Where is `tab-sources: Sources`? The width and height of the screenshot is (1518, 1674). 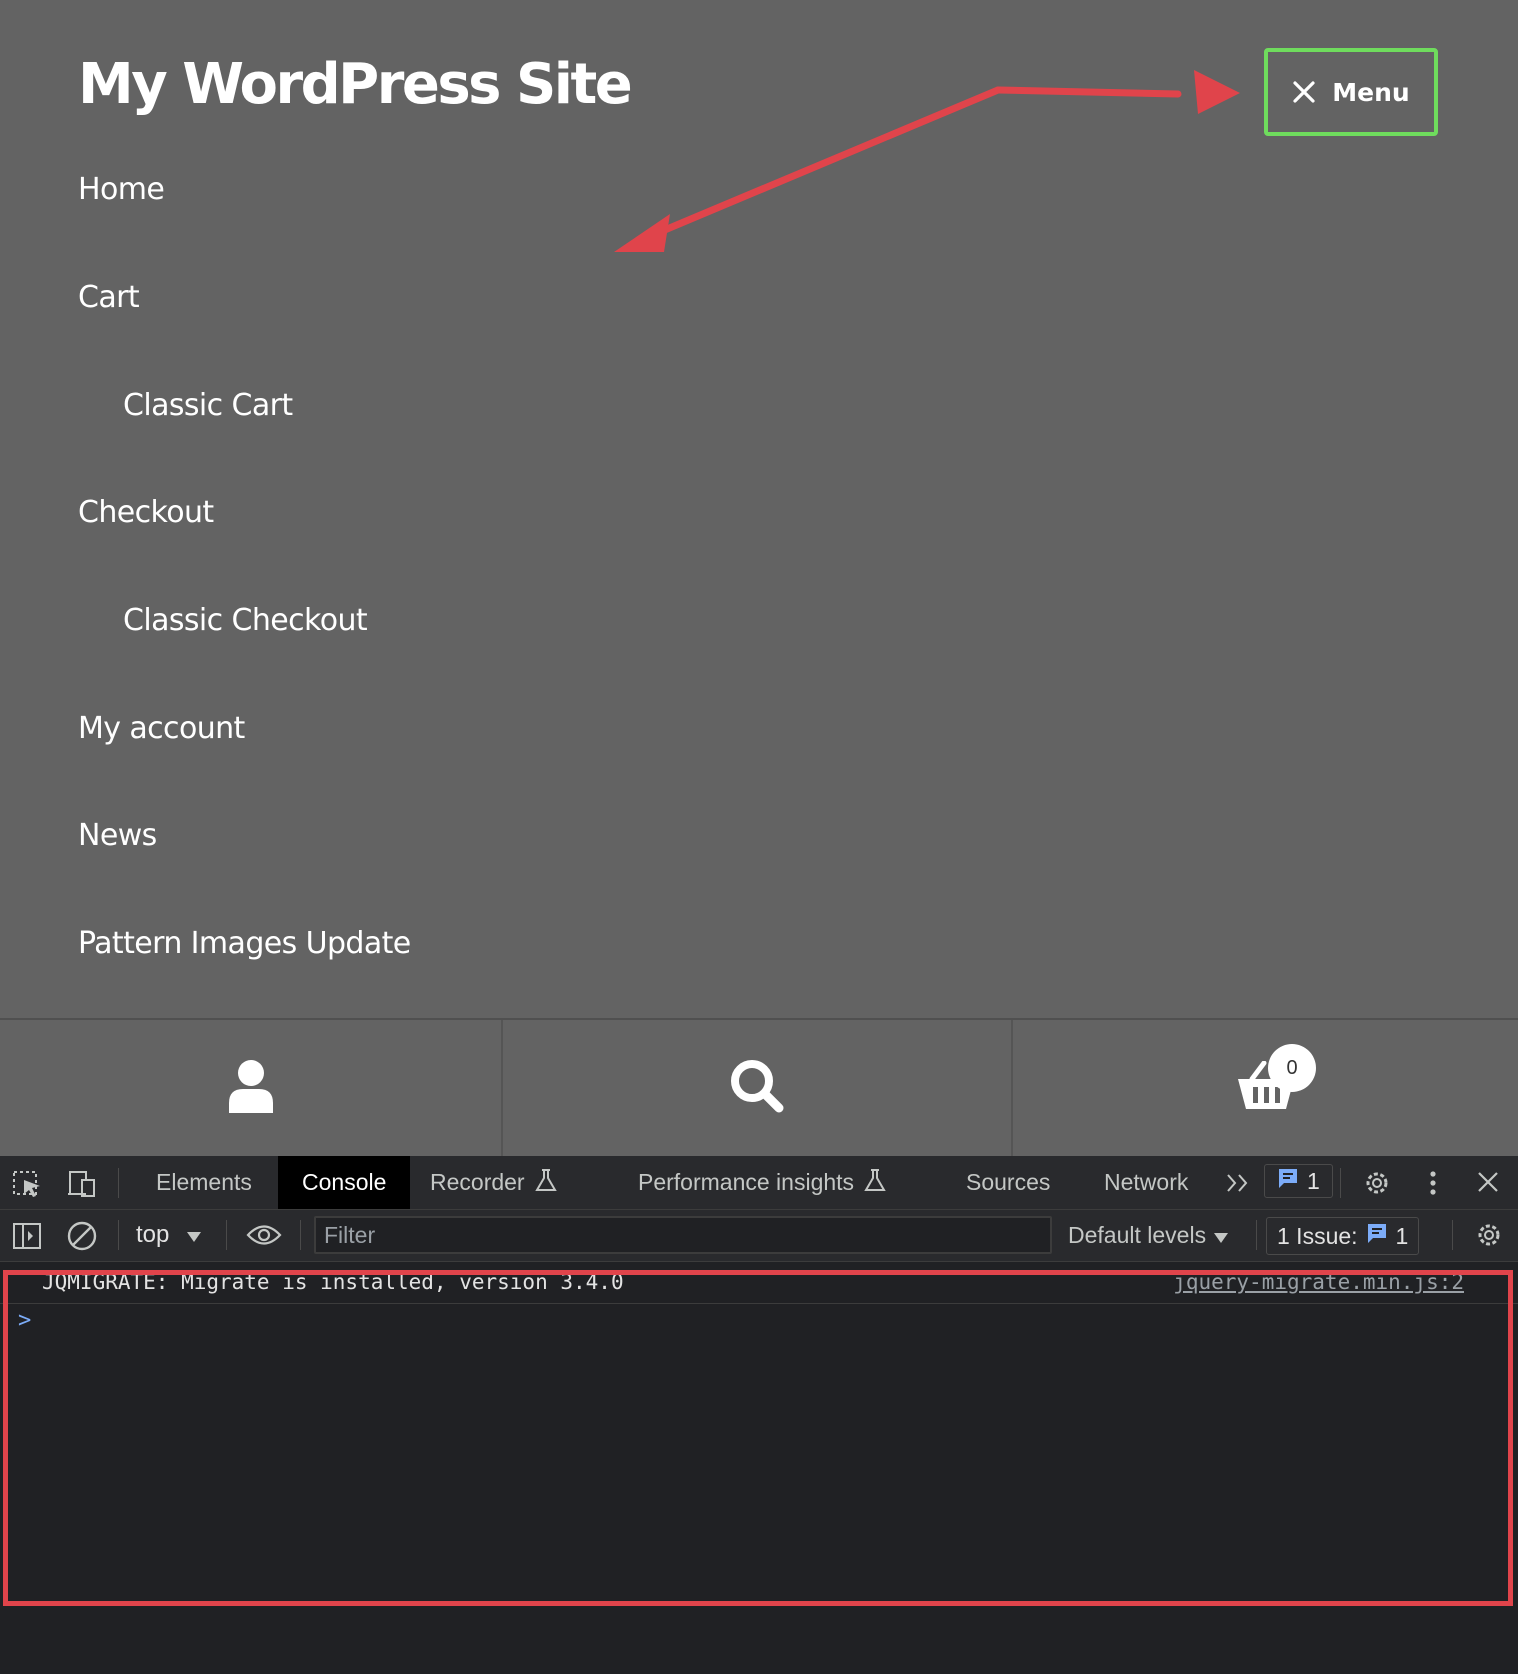
tab-sources: Sources is located at coordinates (1008, 1182).